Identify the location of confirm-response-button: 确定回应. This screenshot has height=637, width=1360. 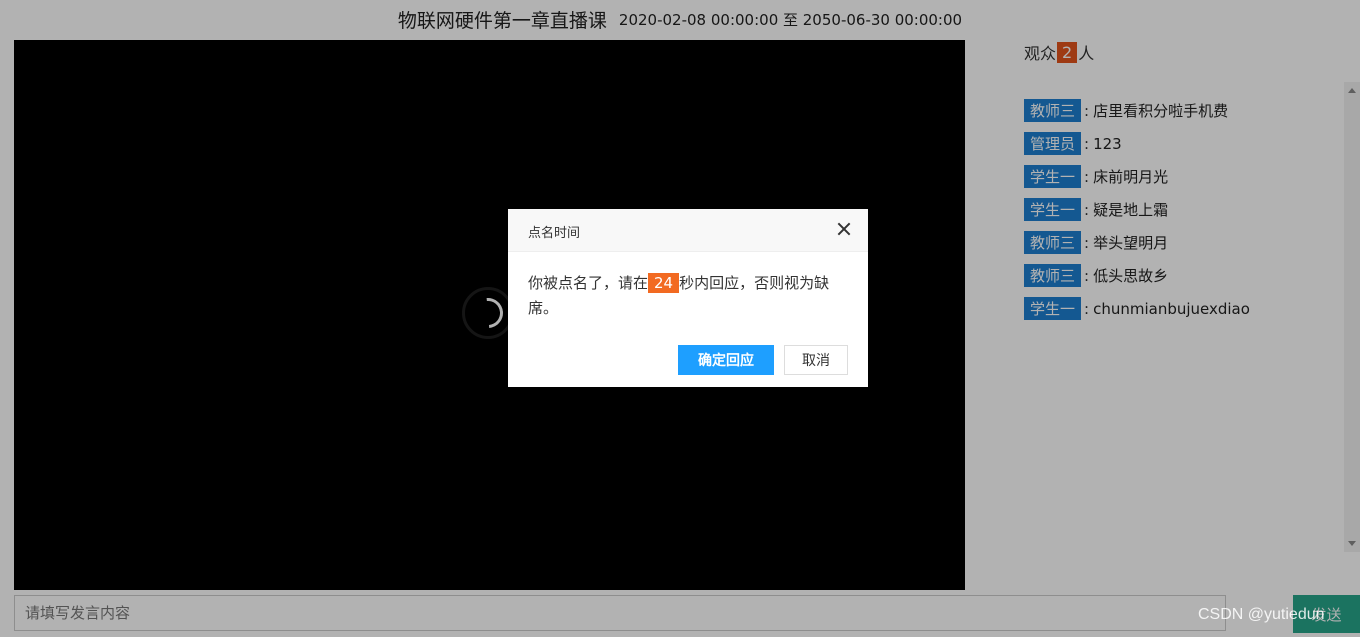
(726, 360).